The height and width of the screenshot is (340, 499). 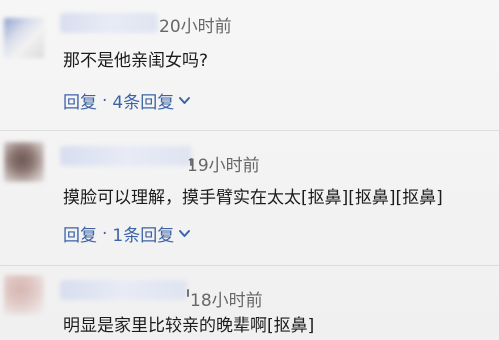 I want to click on comment-time: 19小时前, so click(x=223, y=166).